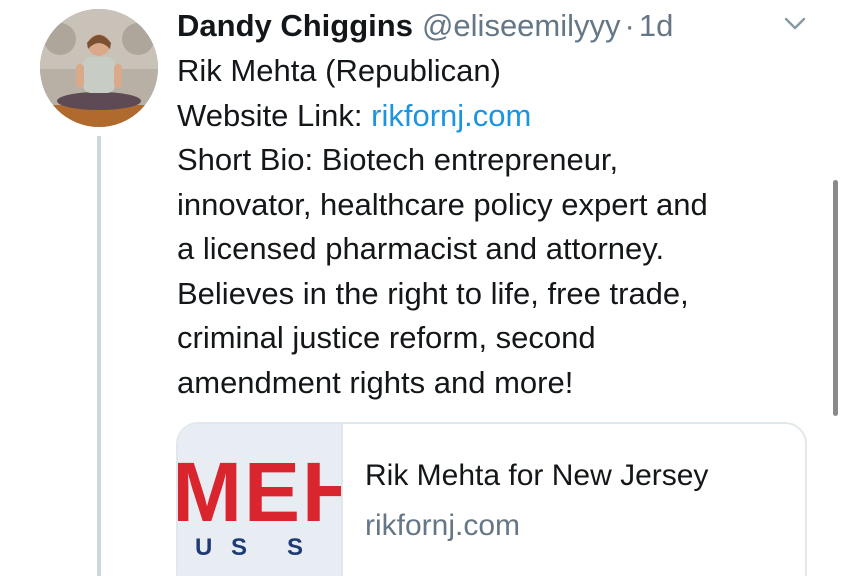  What do you see at coordinates (259, 548) in the screenshot?
I see `thumbnail-subtext: USS` at bounding box center [259, 548].